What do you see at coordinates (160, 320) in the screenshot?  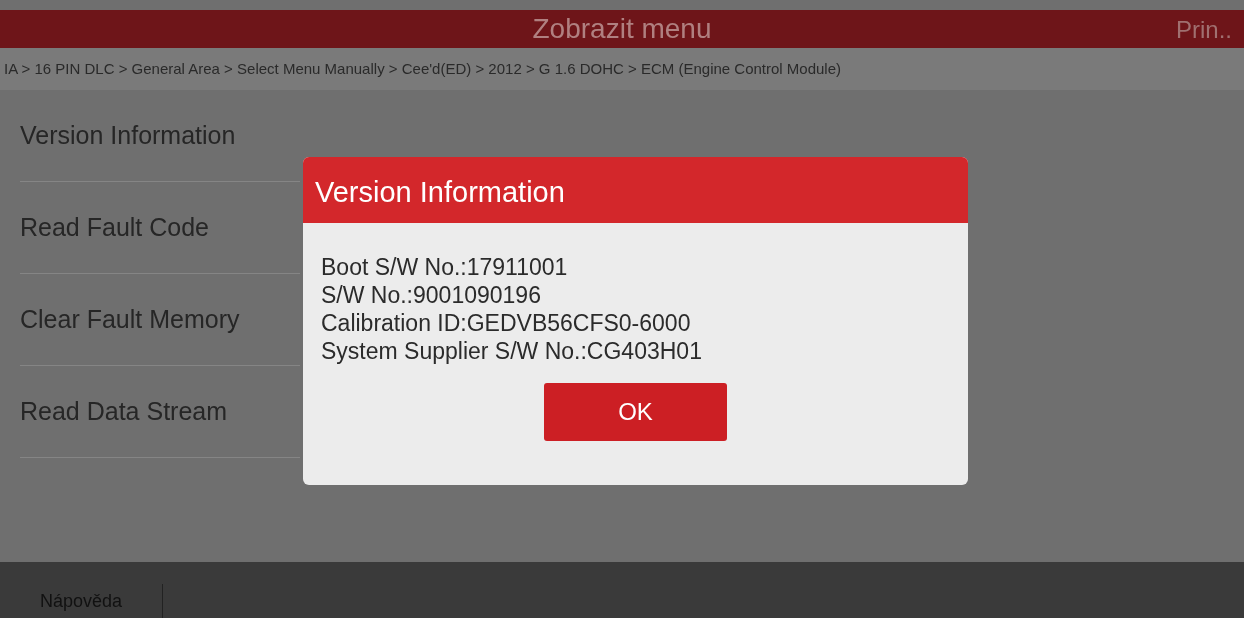 I see `menu-item: Clear Fault Memory` at bounding box center [160, 320].